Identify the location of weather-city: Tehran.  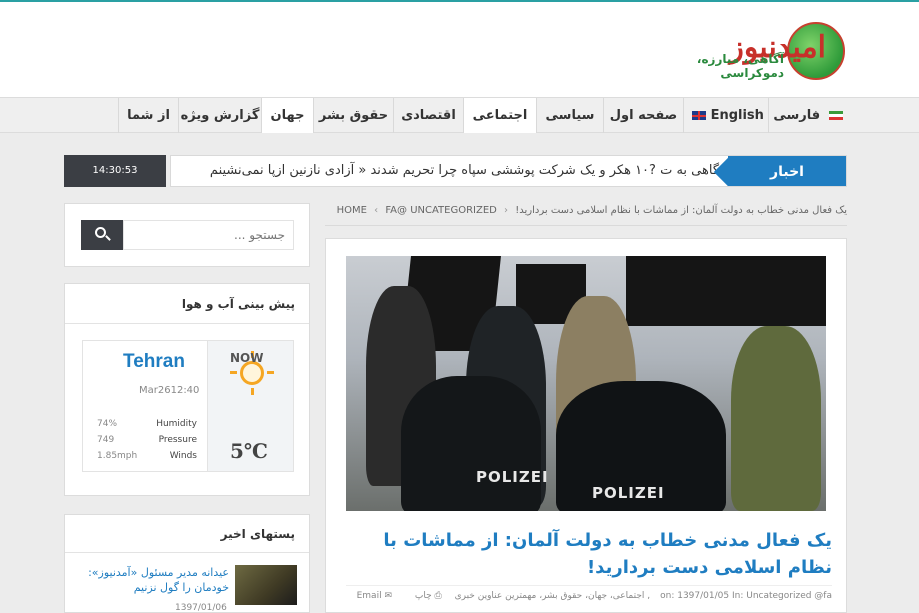
(154, 361).